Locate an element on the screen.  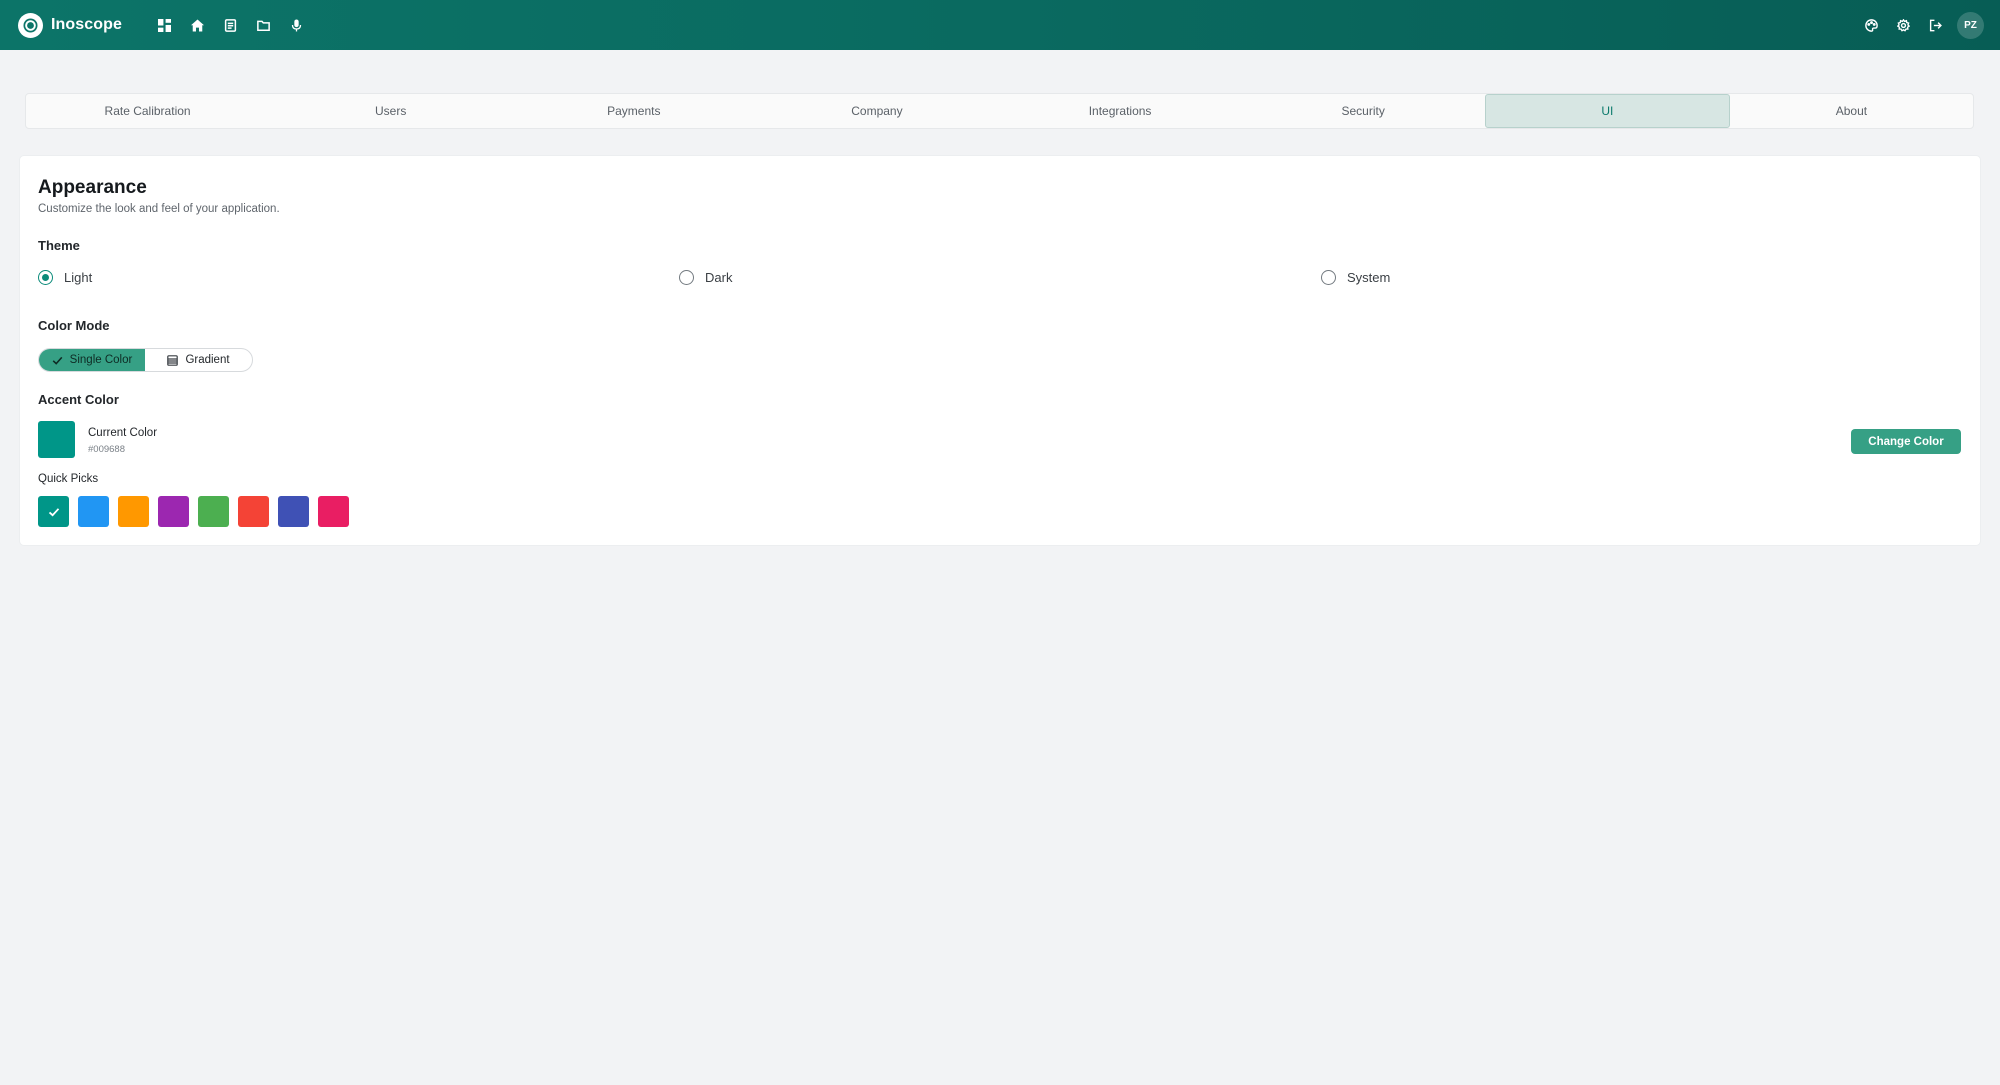
page-title: Appearance is located at coordinates (92, 187).